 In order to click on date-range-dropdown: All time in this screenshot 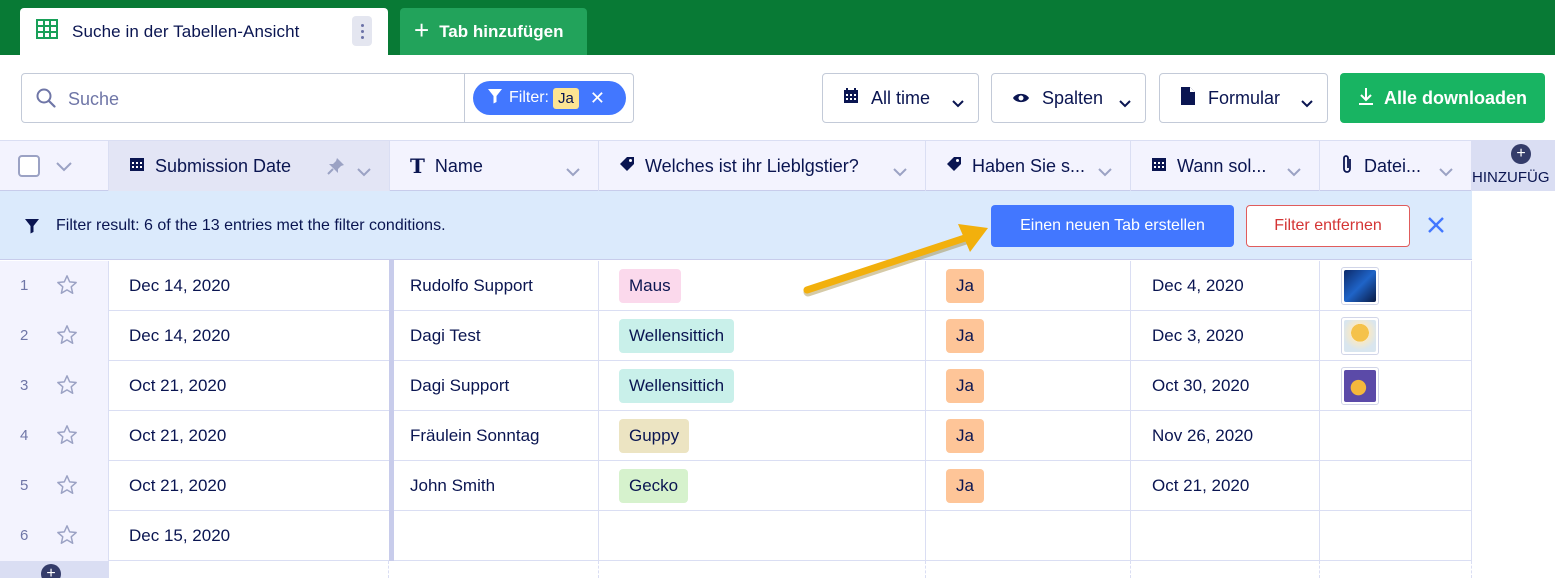, I will do `click(900, 98)`.